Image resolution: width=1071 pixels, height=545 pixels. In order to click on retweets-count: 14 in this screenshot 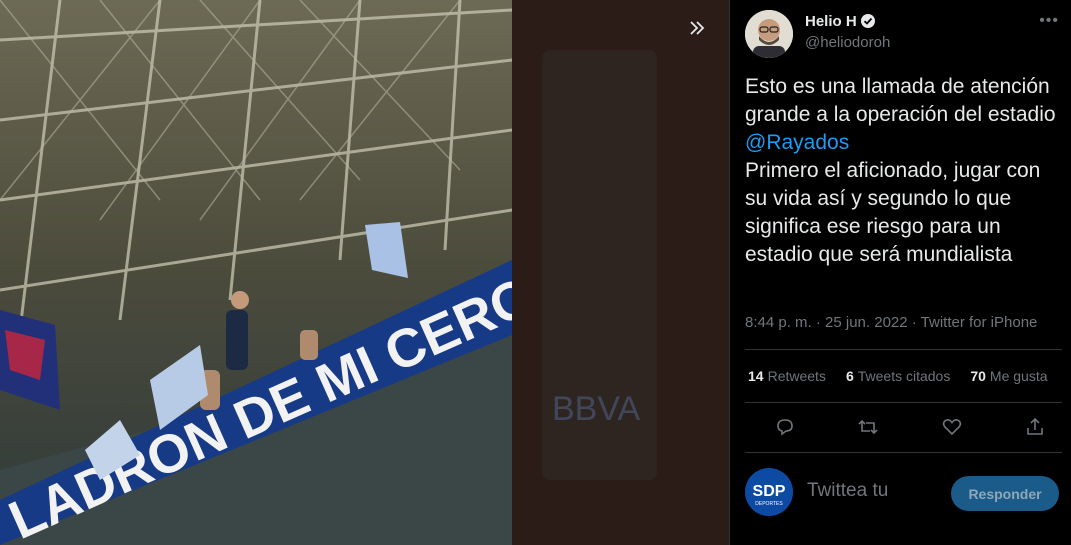, I will do `click(756, 376)`.